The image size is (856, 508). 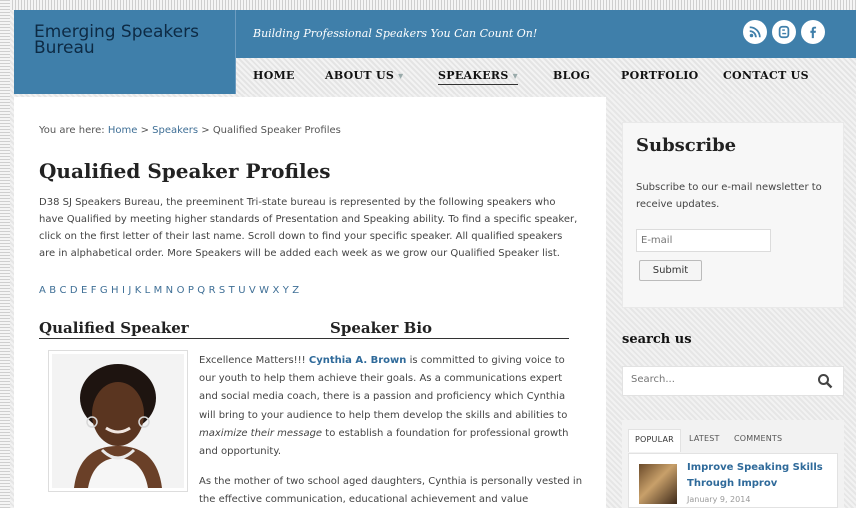 What do you see at coordinates (784, 32) in the screenshot?
I see `blogger-icon` at bounding box center [784, 32].